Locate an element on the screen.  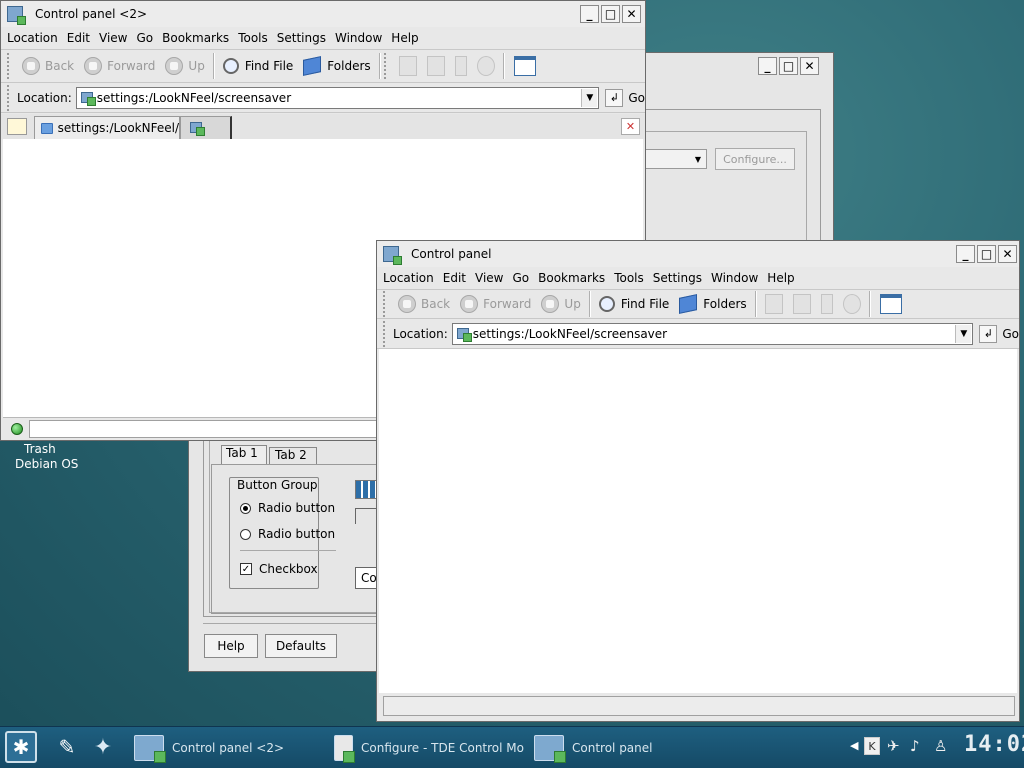
start-menu-button: ✱ is located at coordinates (21, 747).